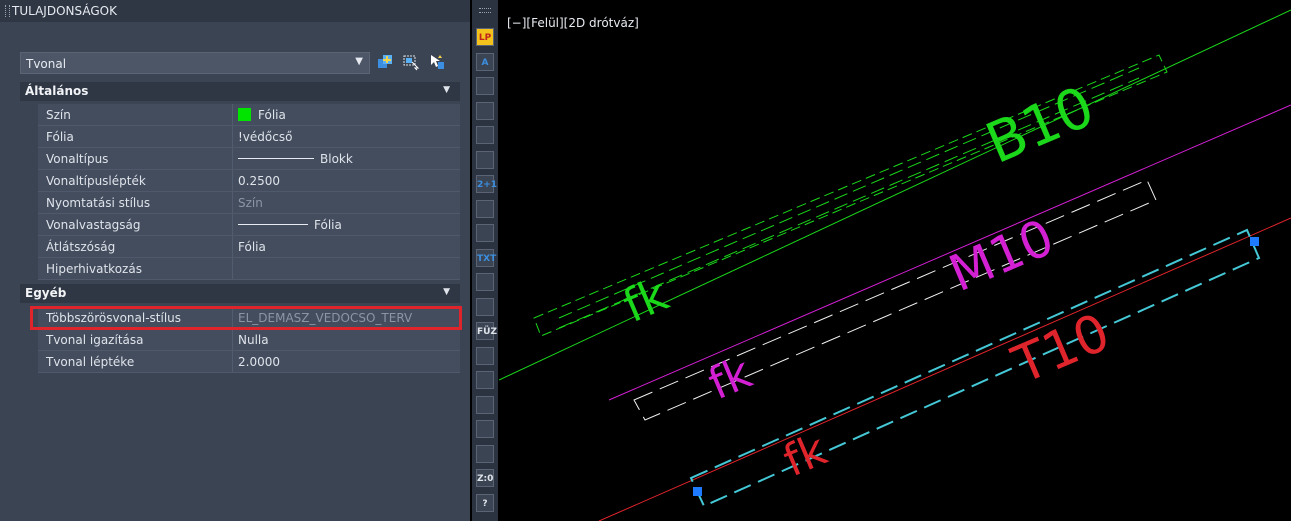 This screenshot has height=521, width=1291. What do you see at coordinates (58, 115) in the screenshot?
I see `property-label: Szín` at bounding box center [58, 115].